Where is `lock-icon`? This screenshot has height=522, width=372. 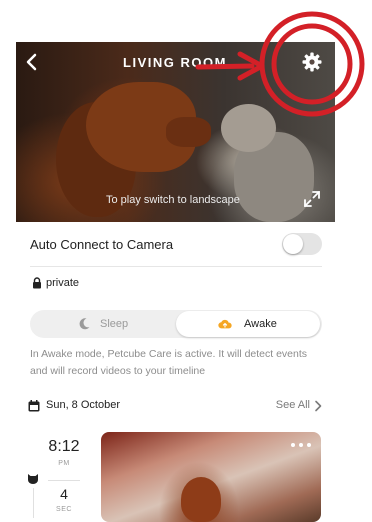
lock-icon is located at coordinates (37, 283).